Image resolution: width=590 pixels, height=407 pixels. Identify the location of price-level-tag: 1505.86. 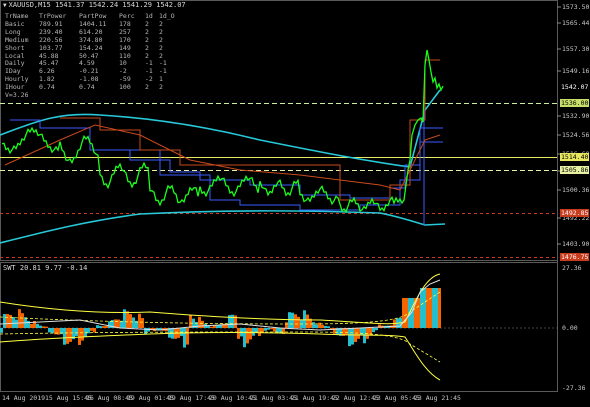
(575, 170).